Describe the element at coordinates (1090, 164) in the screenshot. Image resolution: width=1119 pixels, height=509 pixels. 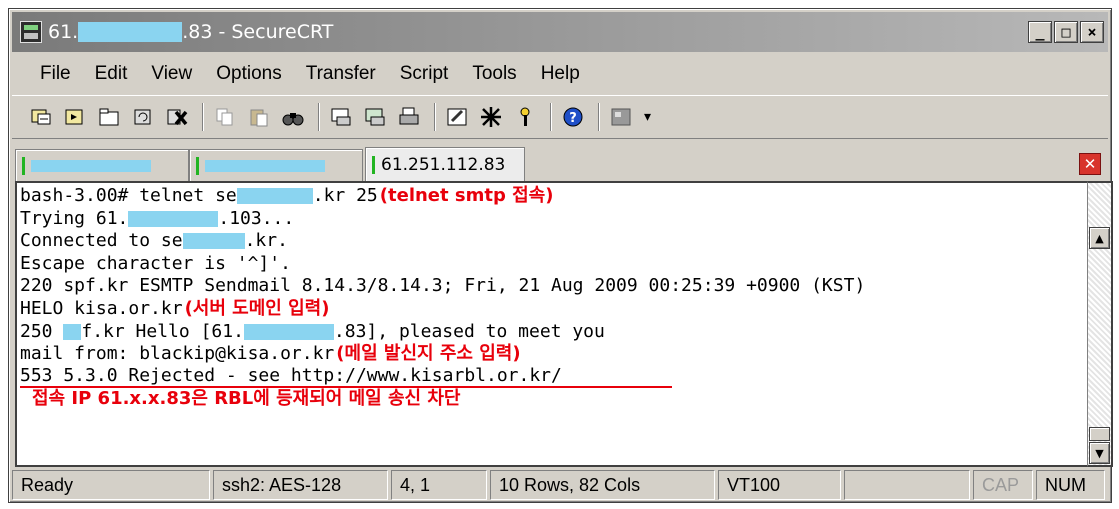
I see `close-tab-button: ✕` at that location.